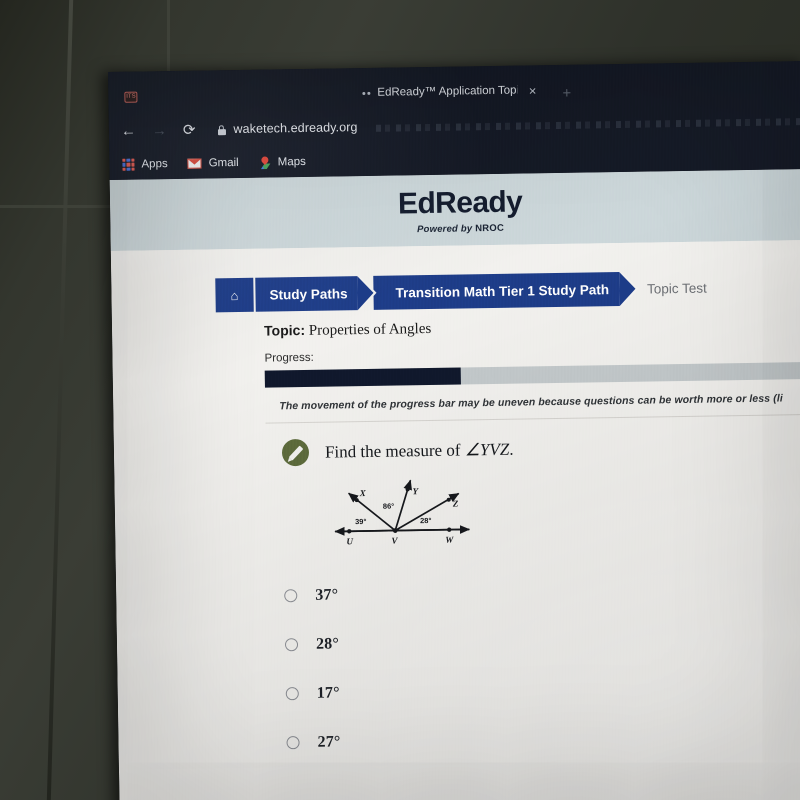  What do you see at coordinates (542, 640) in the screenshot?
I see `answer-choice: 28°` at bounding box center [542, 640].